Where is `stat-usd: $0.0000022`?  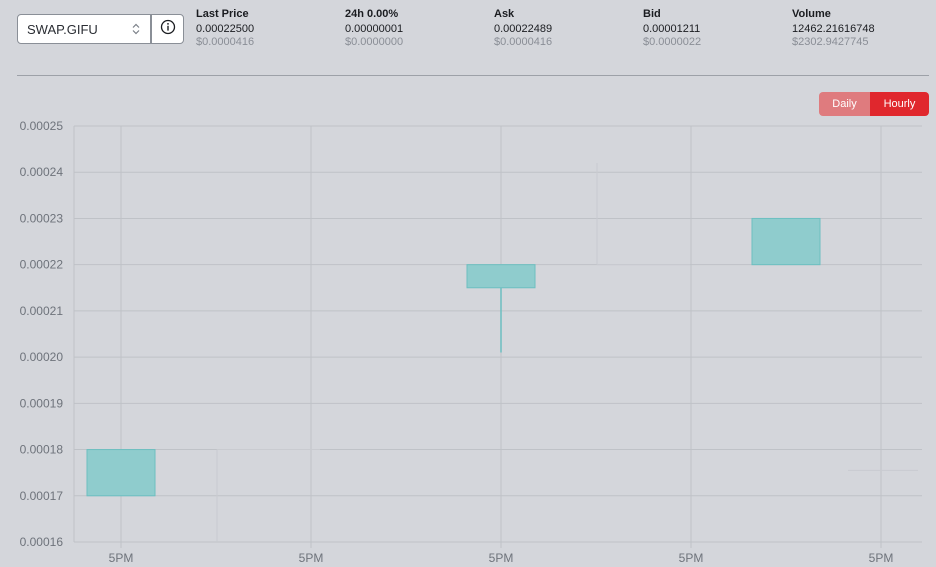 stat-usd: $0.0000022 is located at coordinates (672, 42).